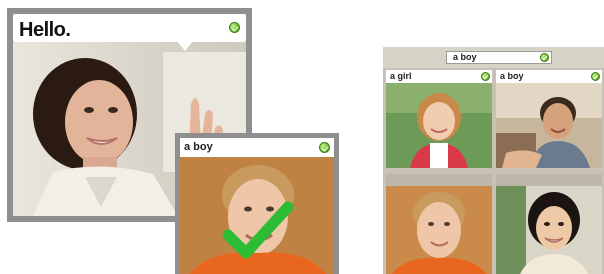  What do you see at coordinates (549, 125) in the screenshot?
I see `boy-classroom-photo` at bounding box center [549, 125].